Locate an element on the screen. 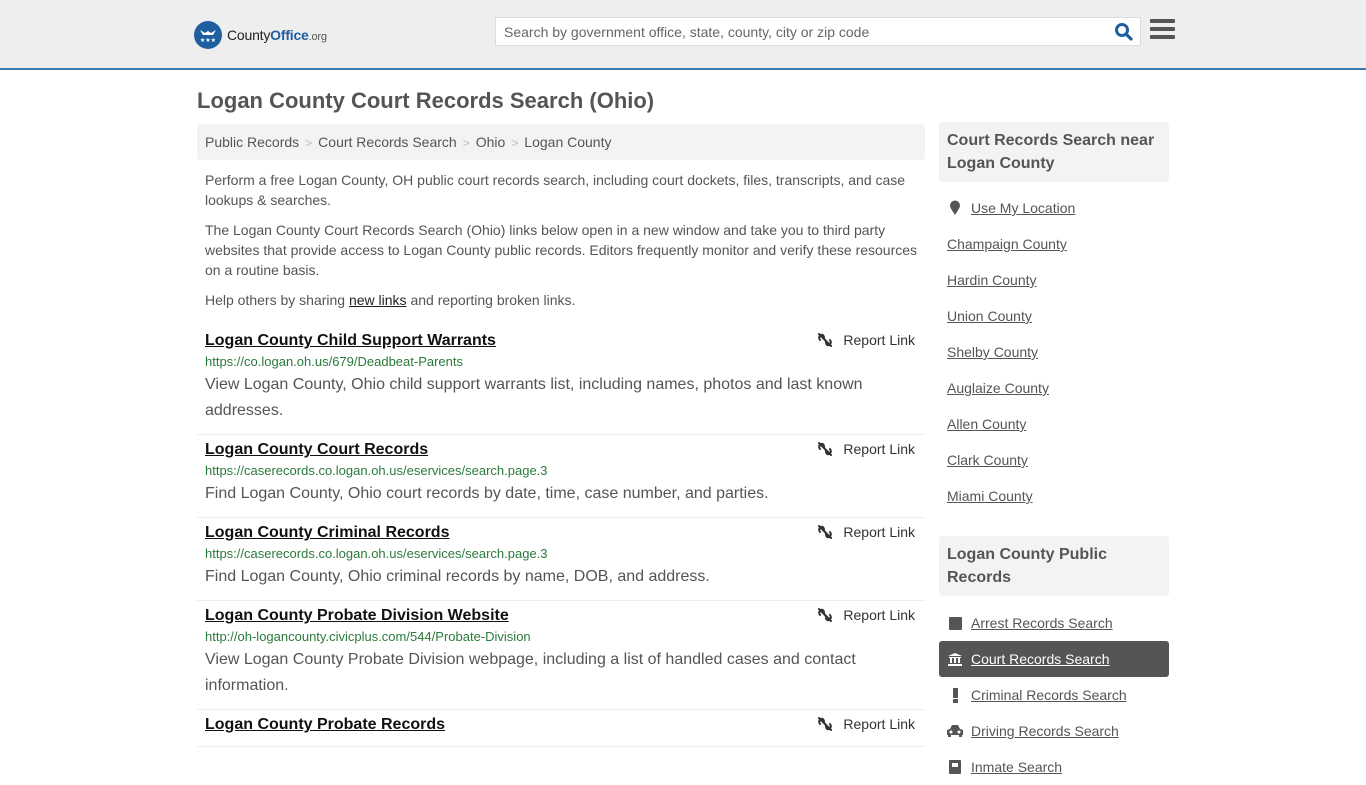 The image size is (1366, 785). breadcrumb-logan-county: Logan County is located at coordinates (567, 142).